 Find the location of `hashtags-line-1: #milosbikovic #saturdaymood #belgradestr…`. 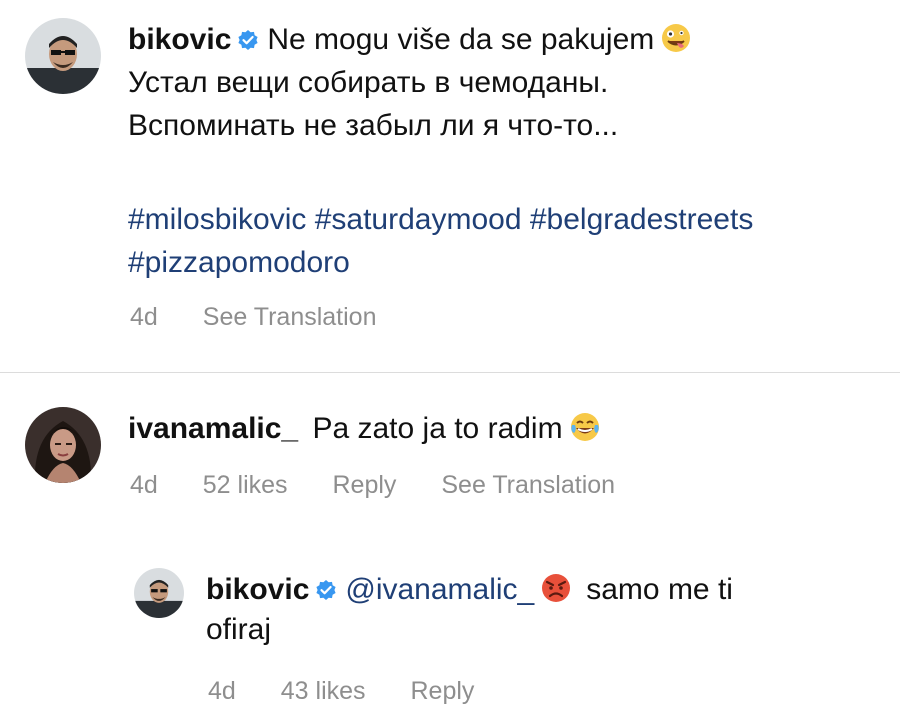

hashtags-line-1: #milosbikovic #saturdaymood #belgradestr… is located at coordinates (513, 219).